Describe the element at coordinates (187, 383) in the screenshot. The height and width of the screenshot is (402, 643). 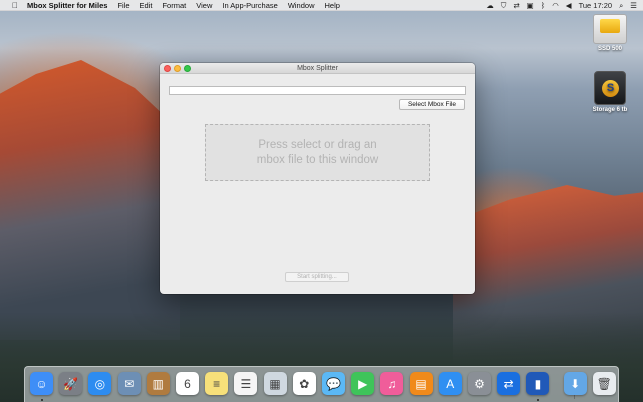
I see `calendar-icon: 6` at that location.